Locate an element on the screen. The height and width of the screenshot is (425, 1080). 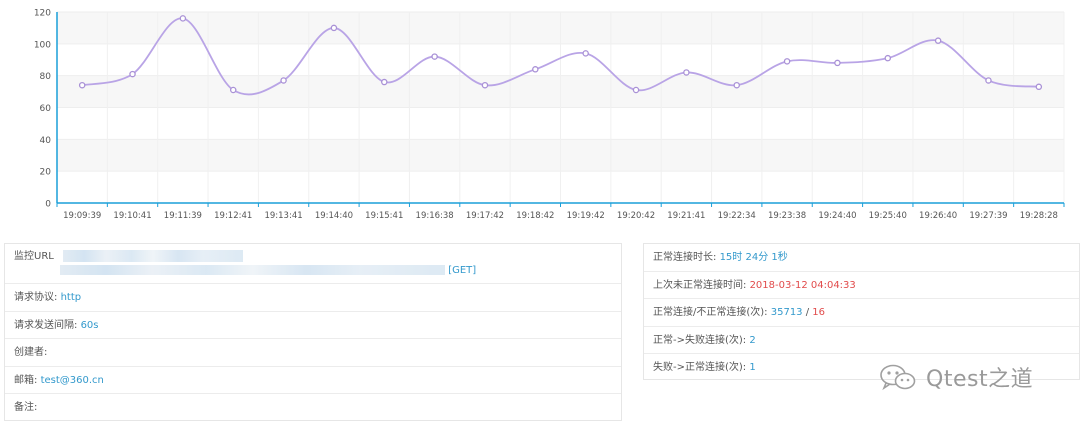
abnormal-count: 16 is located at coordinates (819, 312).